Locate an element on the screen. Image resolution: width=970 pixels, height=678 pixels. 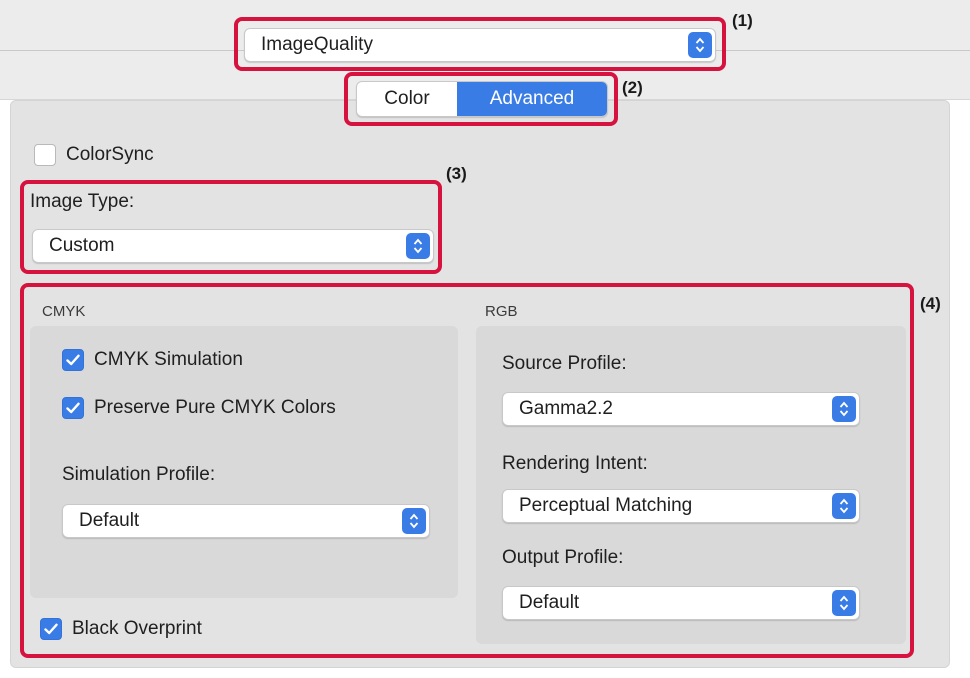
annotation-label-4: (4) is located at coordinates (930, 303).